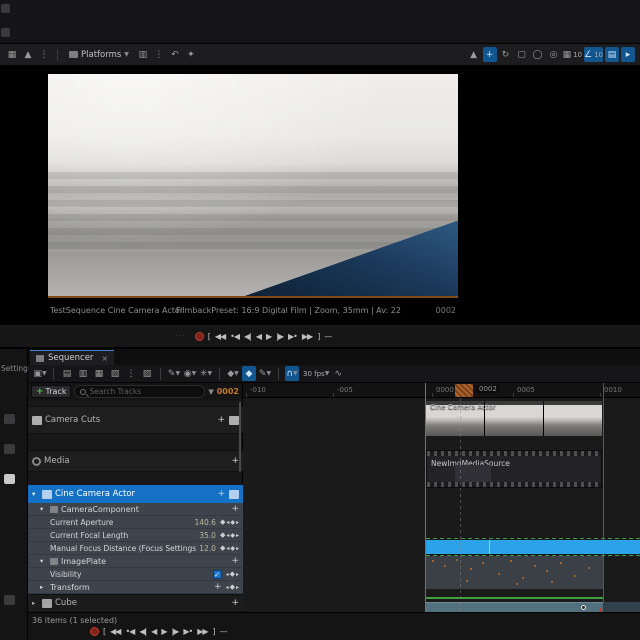  Describe the element at coordinates (464, 390) in the screenshot. I see `playhead-scrubber` at that location.